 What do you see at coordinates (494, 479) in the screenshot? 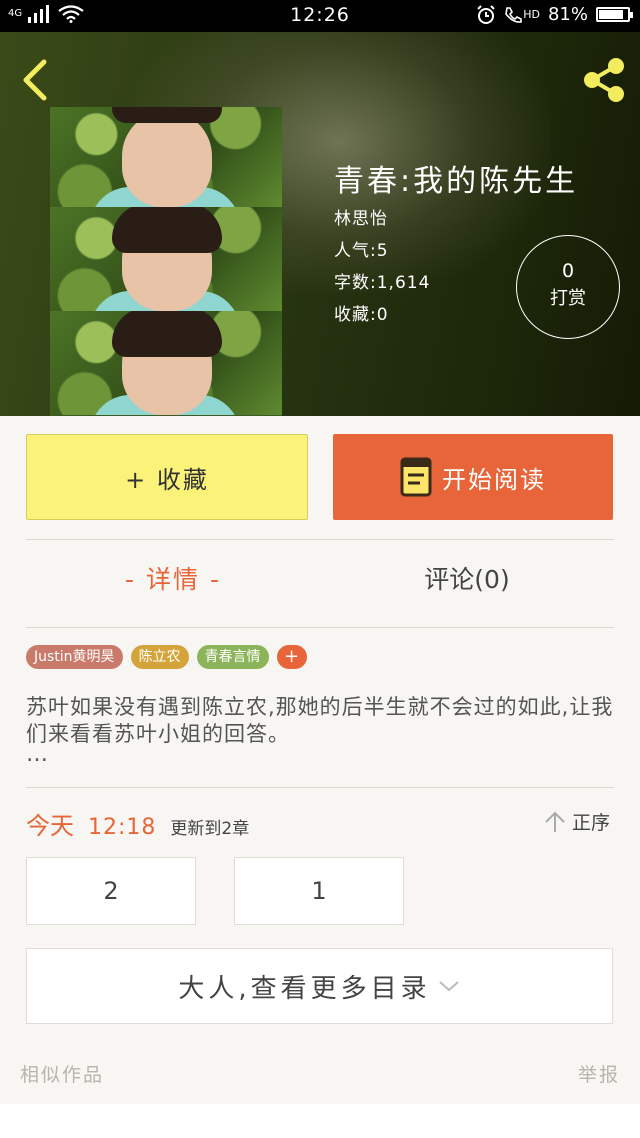
I see `start-reading-label: 开始阅读` at bounding box center [494, 479].